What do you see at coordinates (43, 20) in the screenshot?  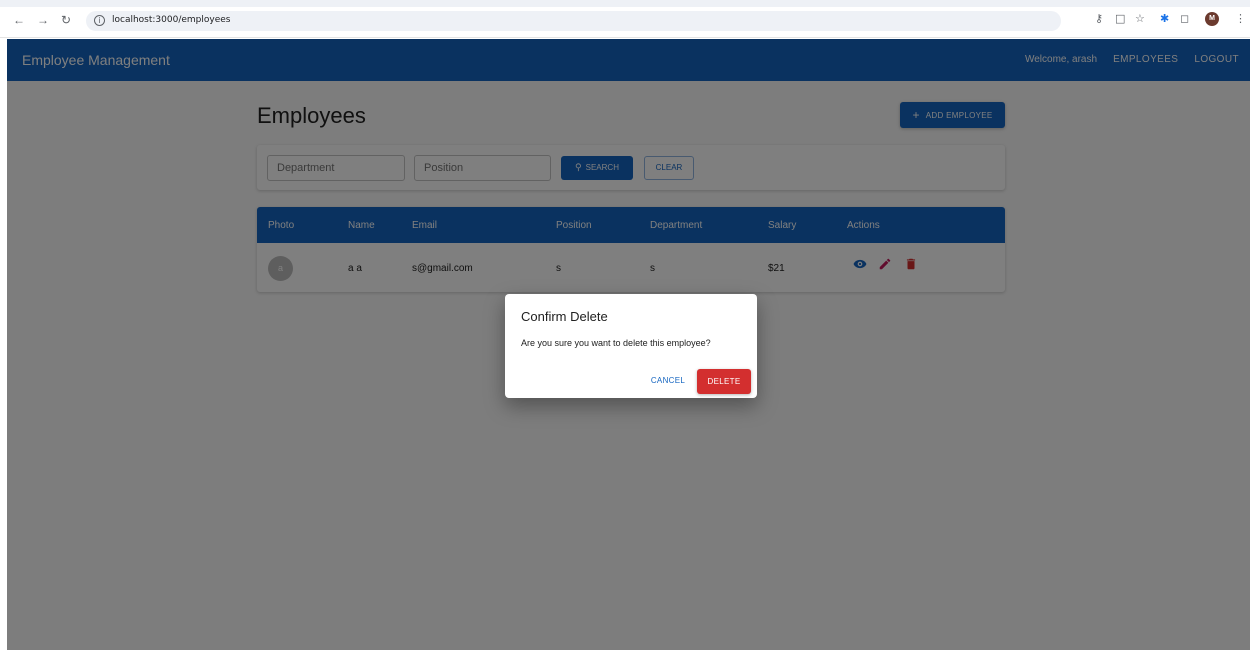 I see `arrow-right-icon: →` at bounding box center [43, 20].